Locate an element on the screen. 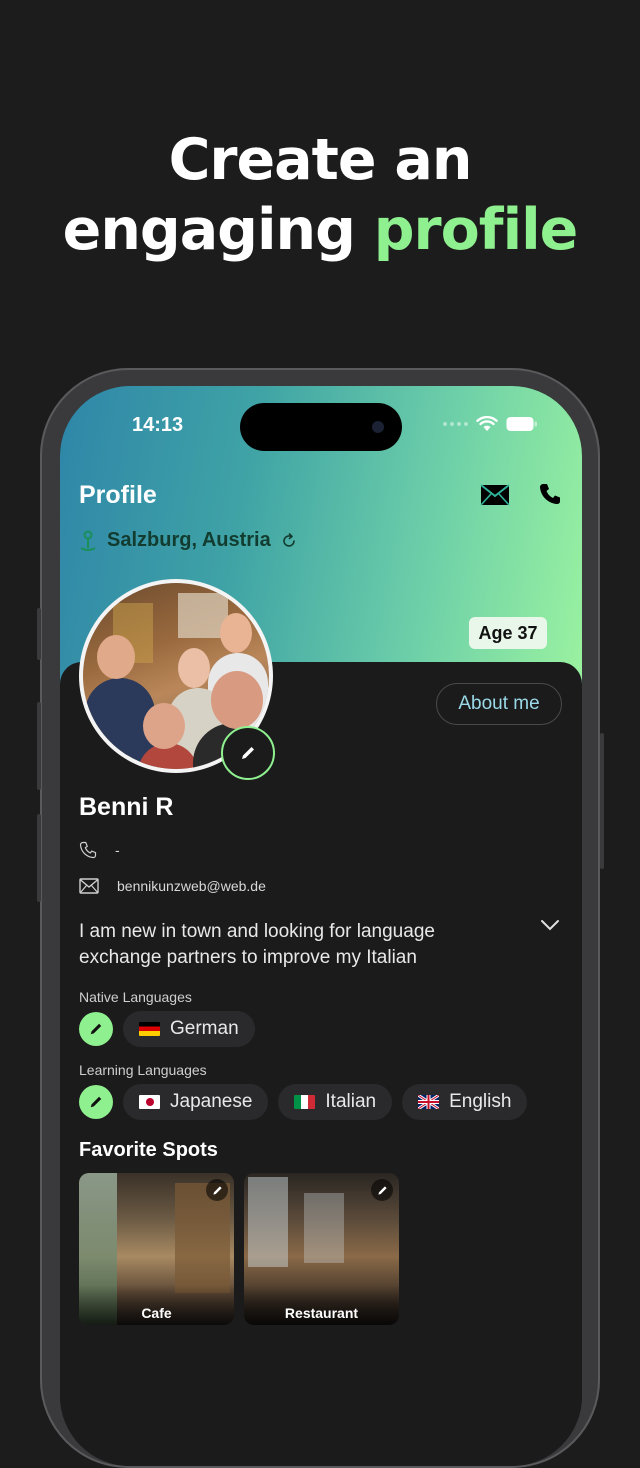  about-me-button: About me is located at coordinates (499, 704).